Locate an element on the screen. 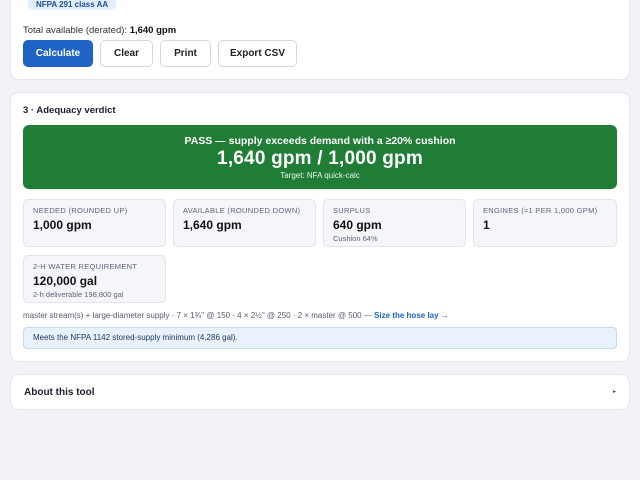 The width and height of the screenshot is (640, 480). export-csv-button: Export CSV is located at coordinates (257, 53).